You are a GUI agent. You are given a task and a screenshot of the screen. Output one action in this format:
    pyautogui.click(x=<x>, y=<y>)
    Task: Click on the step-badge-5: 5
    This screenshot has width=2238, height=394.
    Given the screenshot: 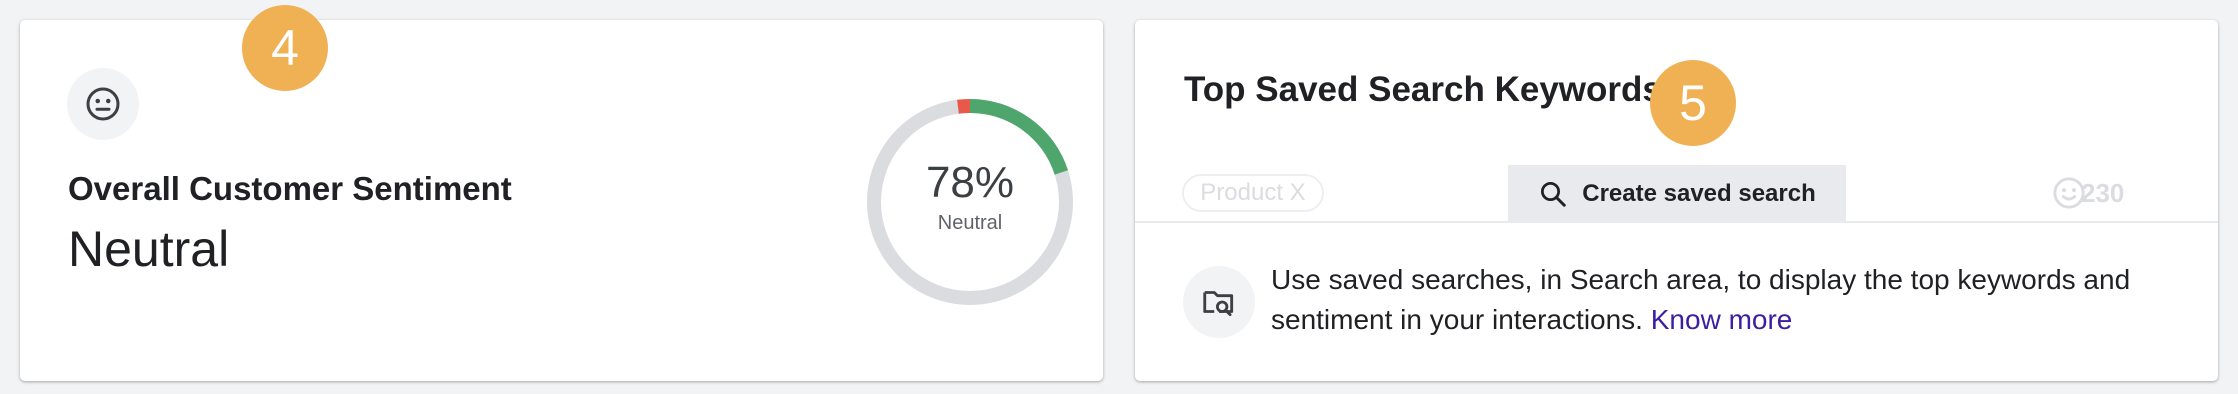 What is the action you would take?
    pyautogui.click(x=1693, y=103)
    